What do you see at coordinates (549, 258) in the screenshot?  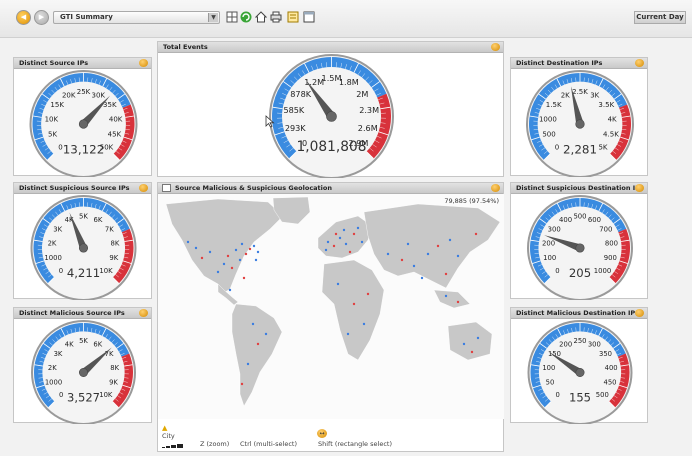 I see `gauge-scale-label: 100` at bounding box center [549, 258].